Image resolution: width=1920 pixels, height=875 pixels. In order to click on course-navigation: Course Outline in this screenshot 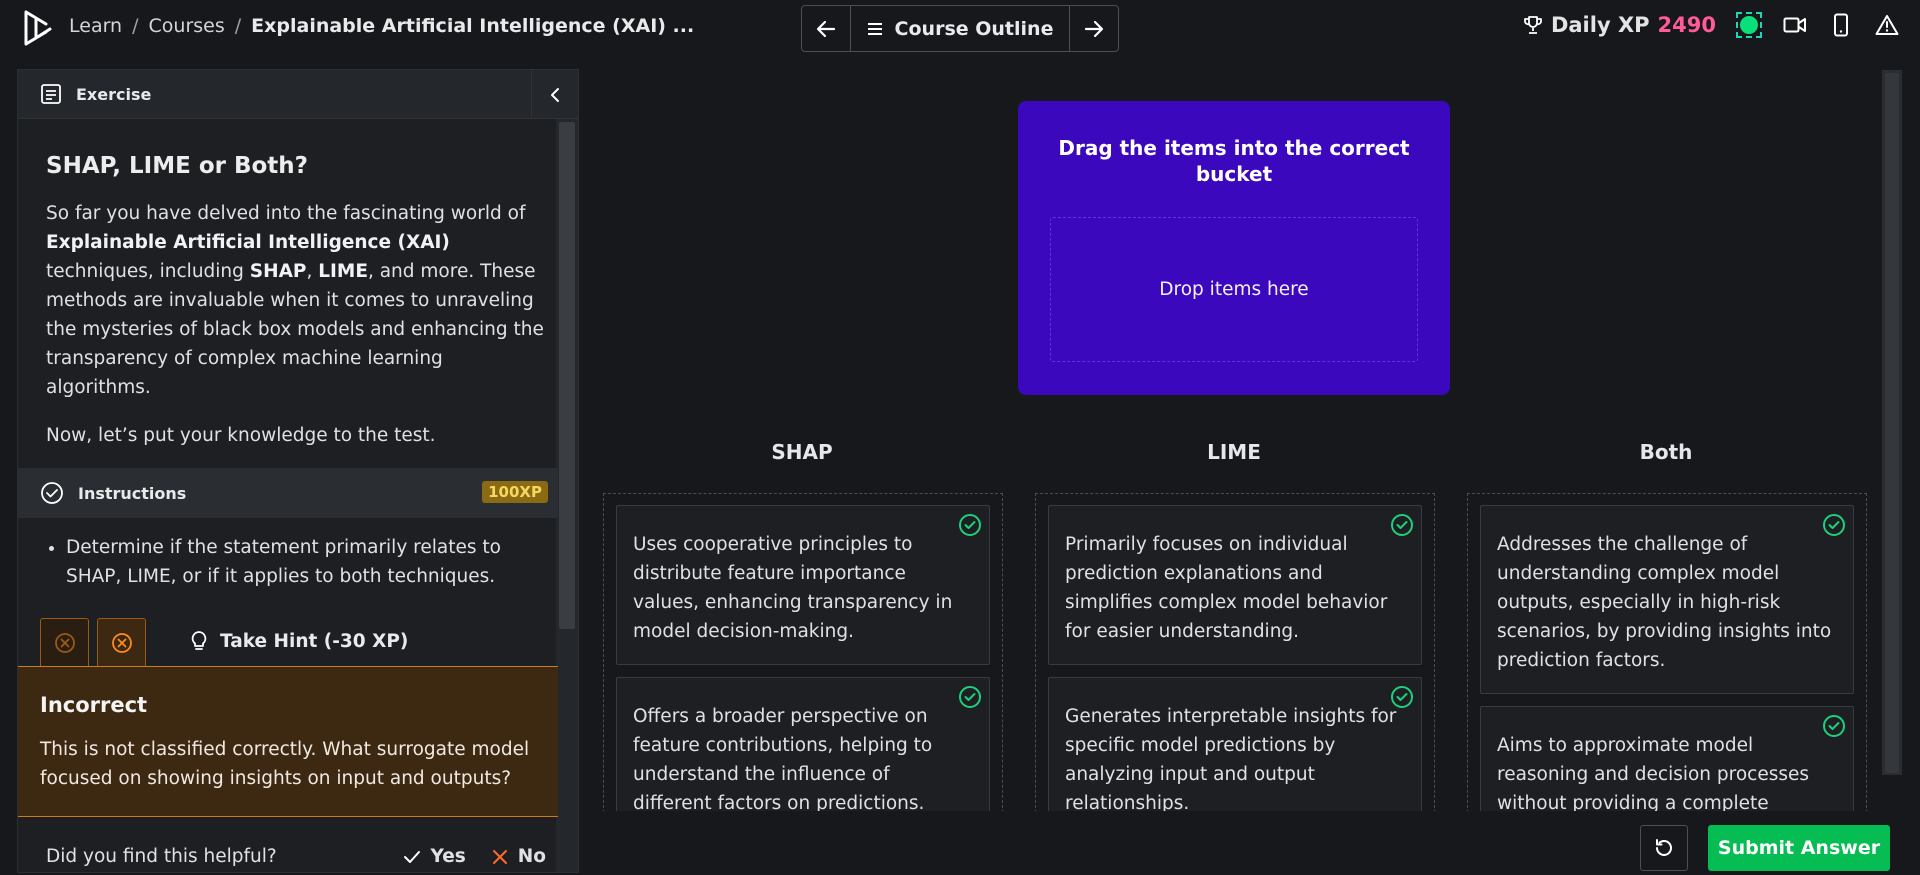, I will do `click(960, 28)`.